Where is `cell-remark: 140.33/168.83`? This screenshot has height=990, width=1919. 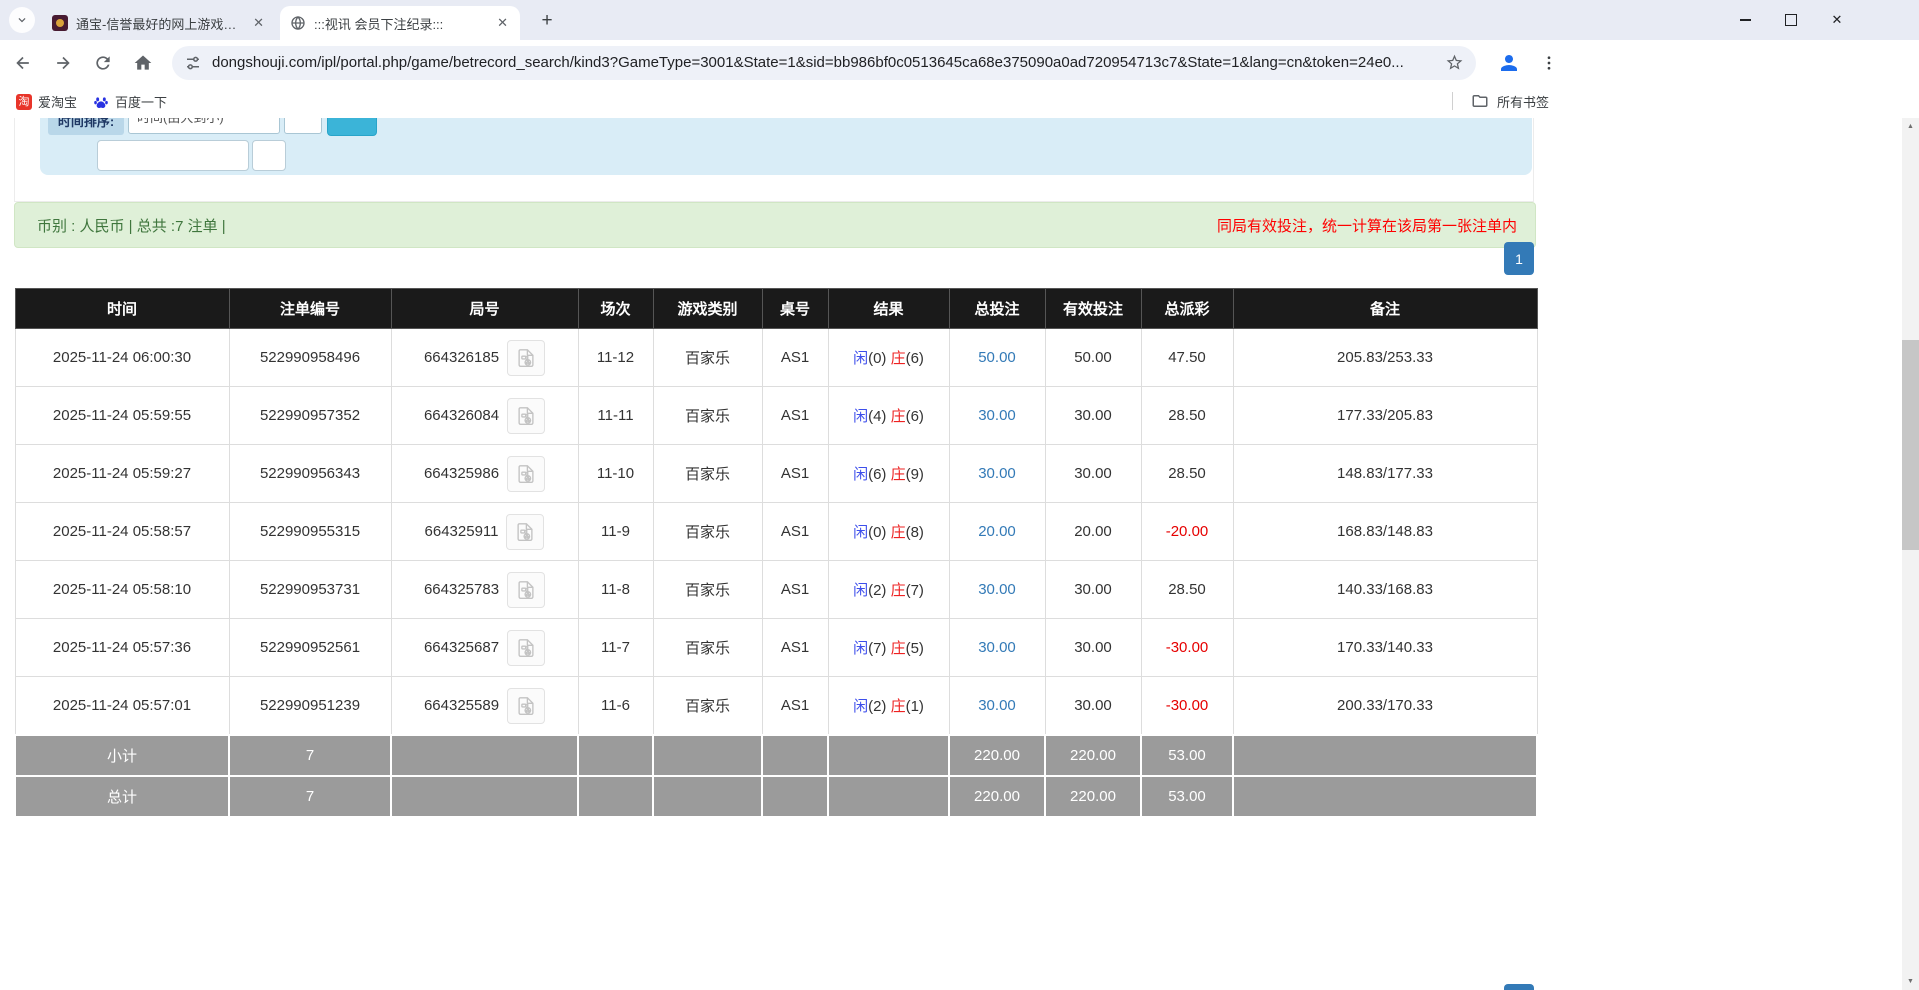 cell-remark: 140.33/168.83 is located at coordinates (1385, 589).